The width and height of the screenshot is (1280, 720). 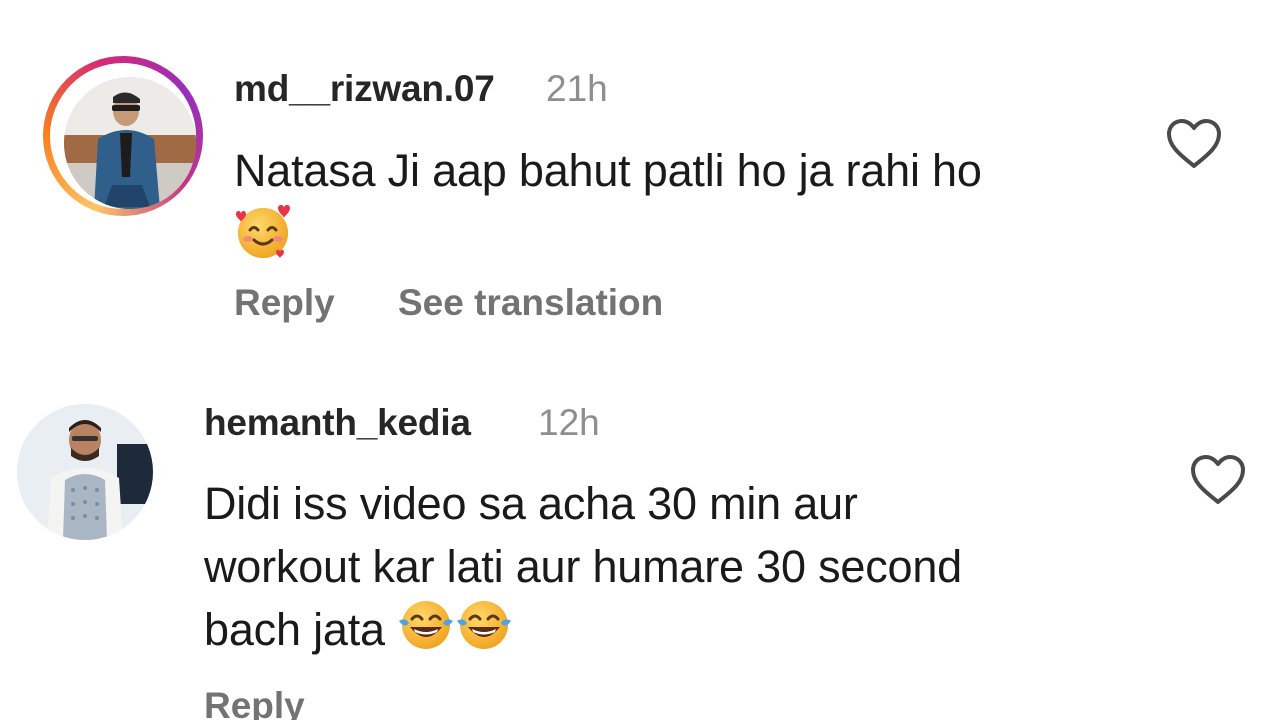 I want to click on comment-text: Natasa Ji aap bahut patli ho ja rahi ho, so click(x=684, y=207).